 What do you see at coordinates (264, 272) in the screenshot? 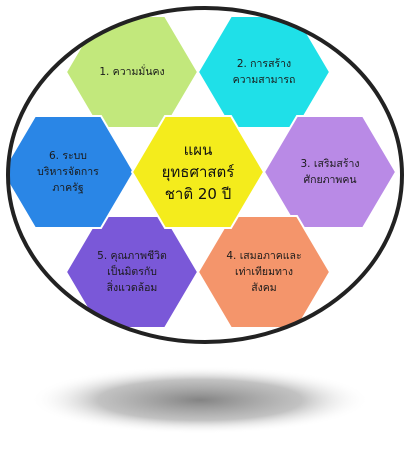
I see `strategy-label-4: 4. เสมอภาคและ เท่าเทียมทาง สังคม` at bounding box center [264, 272].